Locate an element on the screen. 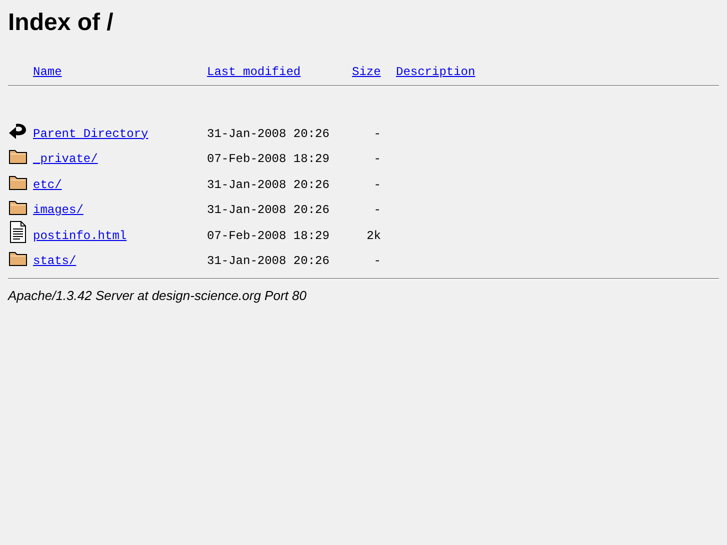 This screenshot has height=545, width=727. file-size: 2k is located at coordinates (373, 235).